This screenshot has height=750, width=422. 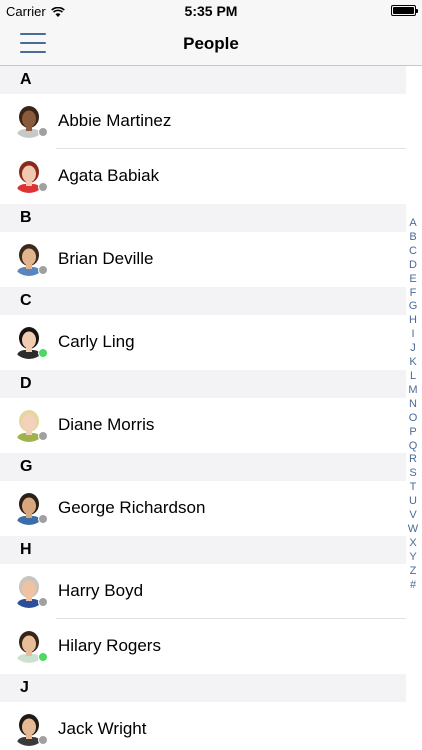 I want to click on navigation-bar: People, so click(x=211, y=44).